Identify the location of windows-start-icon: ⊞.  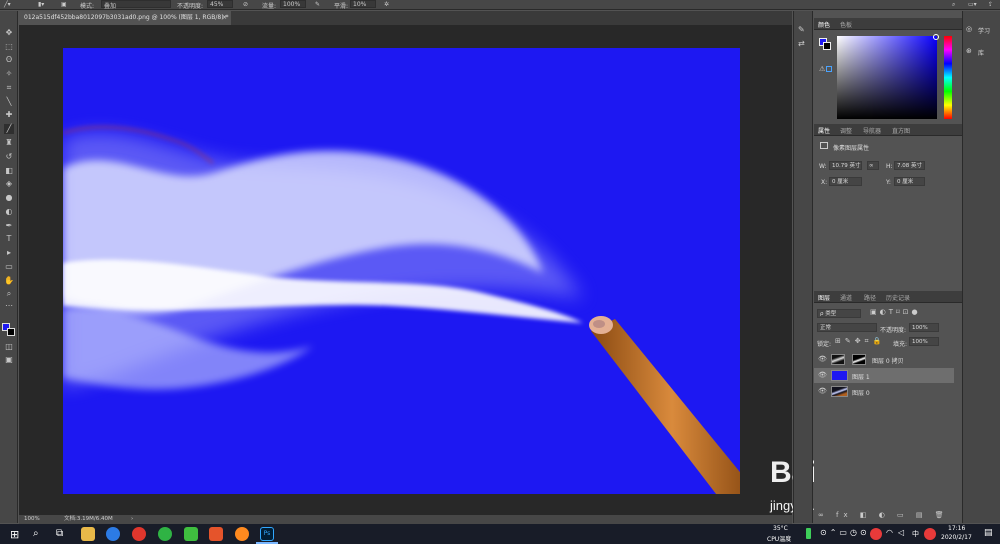
(14, 534).